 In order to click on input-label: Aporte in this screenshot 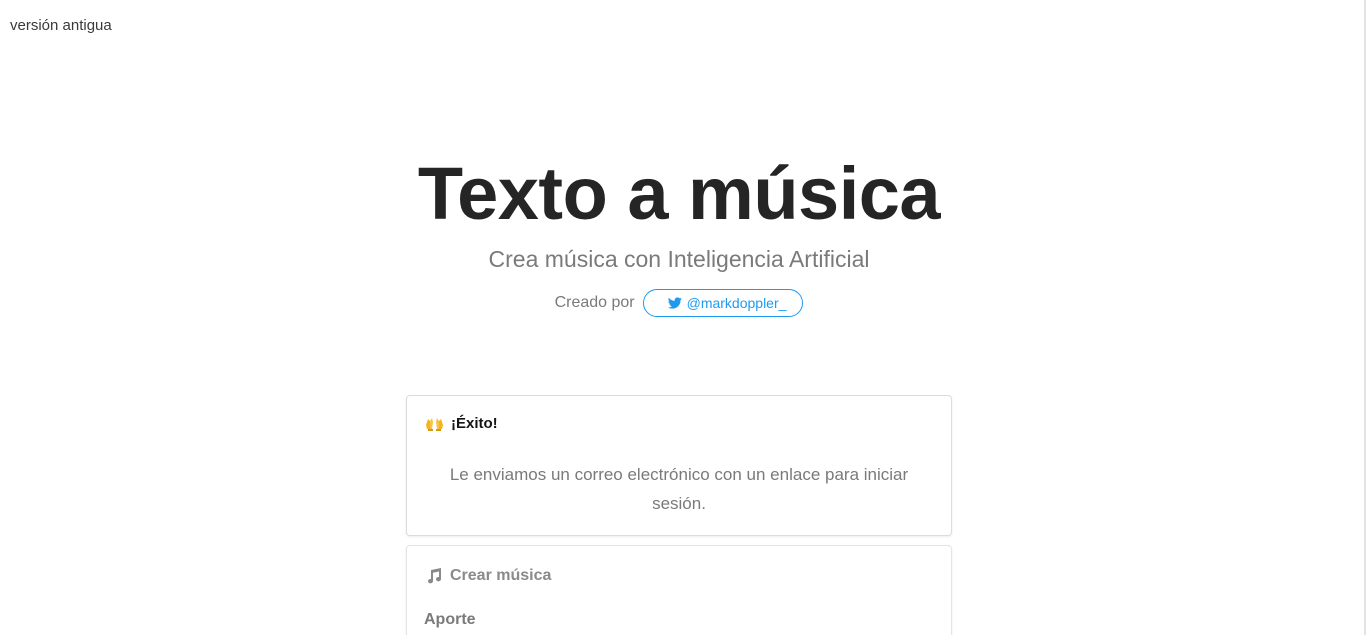, I will do `click(450, 619)`.